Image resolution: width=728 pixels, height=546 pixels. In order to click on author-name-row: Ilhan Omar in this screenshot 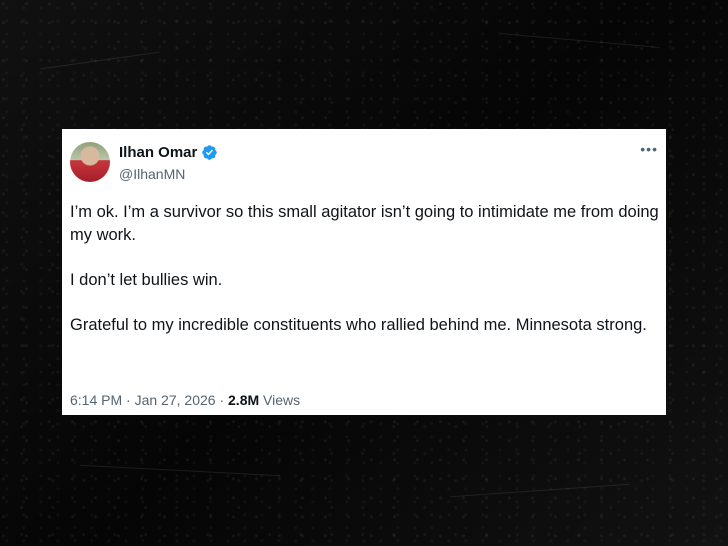, I will do `click(168, 152)`.